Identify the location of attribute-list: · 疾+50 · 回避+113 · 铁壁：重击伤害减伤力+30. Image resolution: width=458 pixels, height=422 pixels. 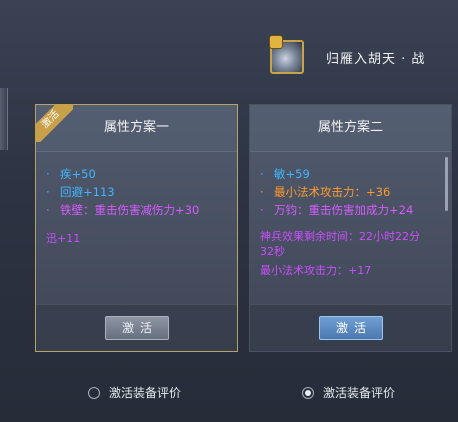
(136, 192).